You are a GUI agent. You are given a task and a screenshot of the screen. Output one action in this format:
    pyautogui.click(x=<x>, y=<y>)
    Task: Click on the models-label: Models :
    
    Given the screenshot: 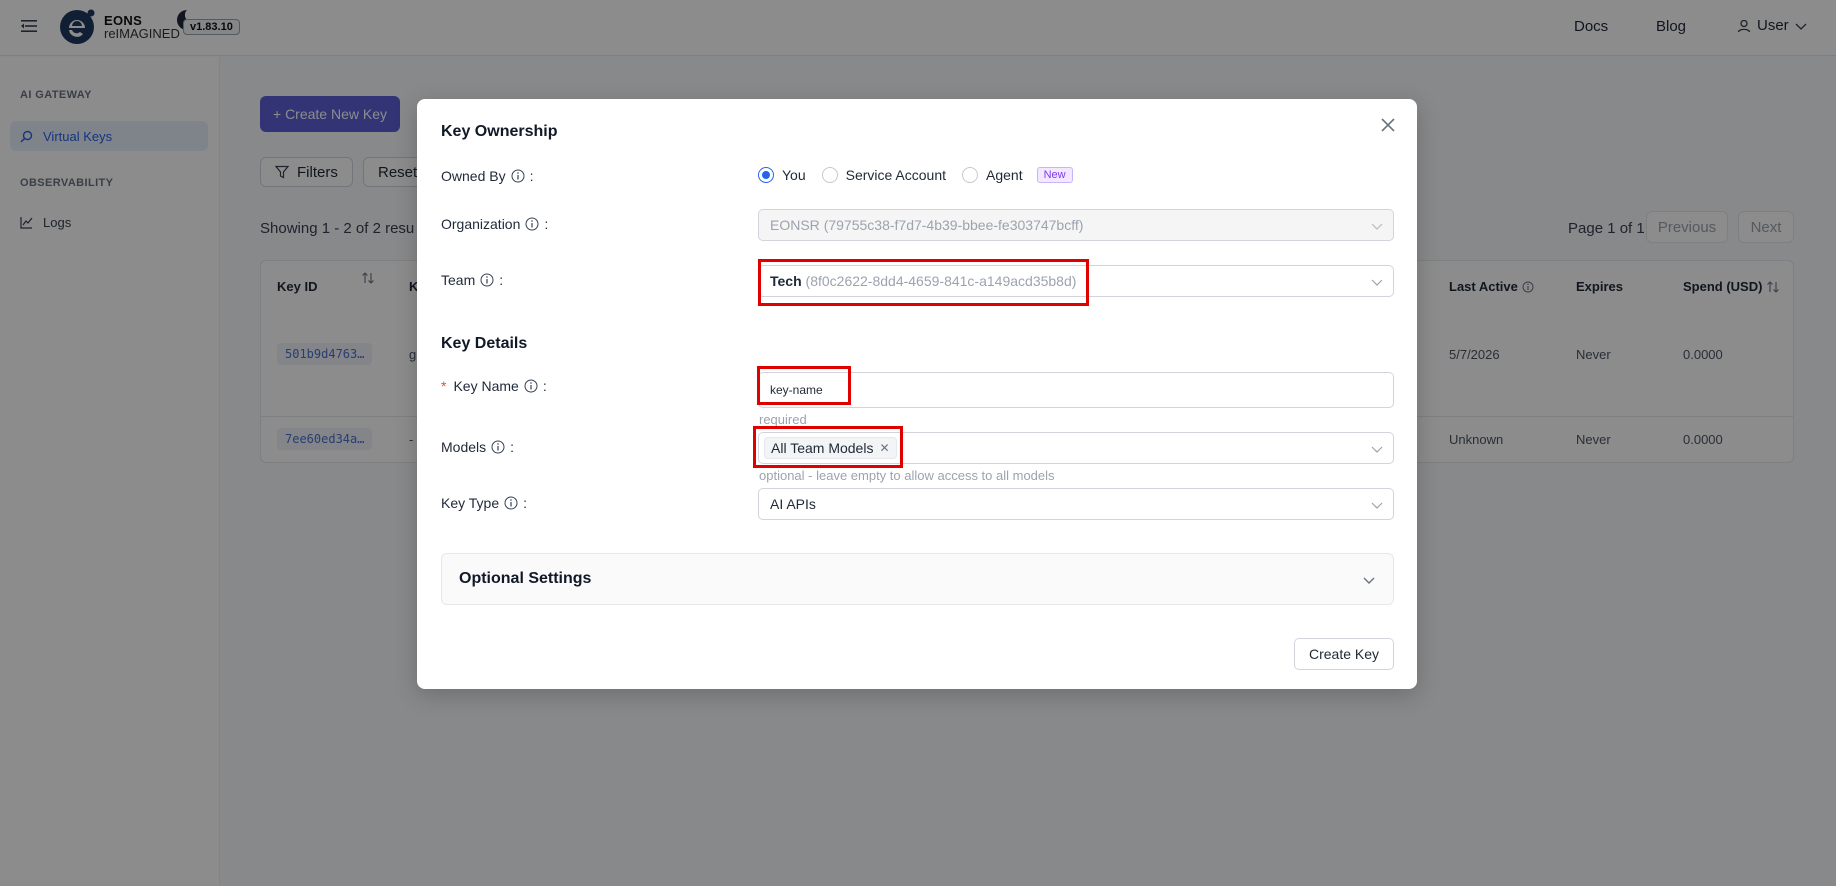 What is the action you would take?
    pyautogui.click(x=477, y=447)
    